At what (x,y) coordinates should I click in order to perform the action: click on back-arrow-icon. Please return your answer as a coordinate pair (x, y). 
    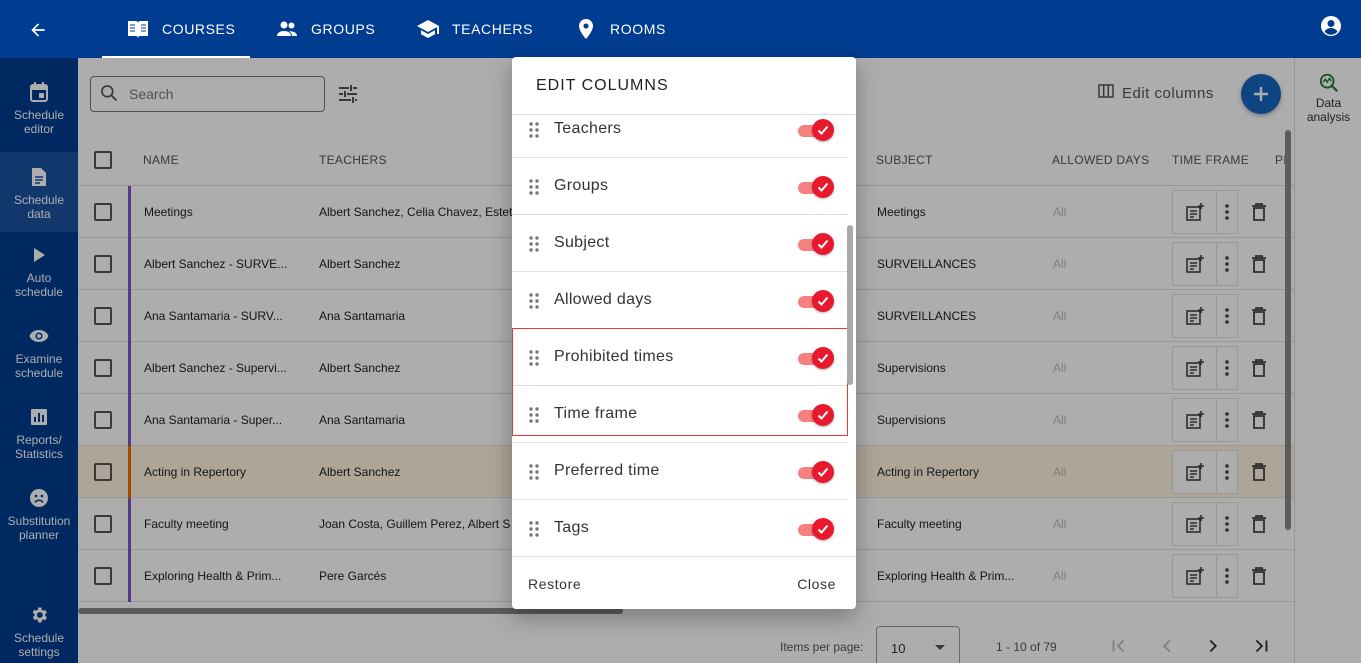
    Looking at the image, I should click on (38, 30).